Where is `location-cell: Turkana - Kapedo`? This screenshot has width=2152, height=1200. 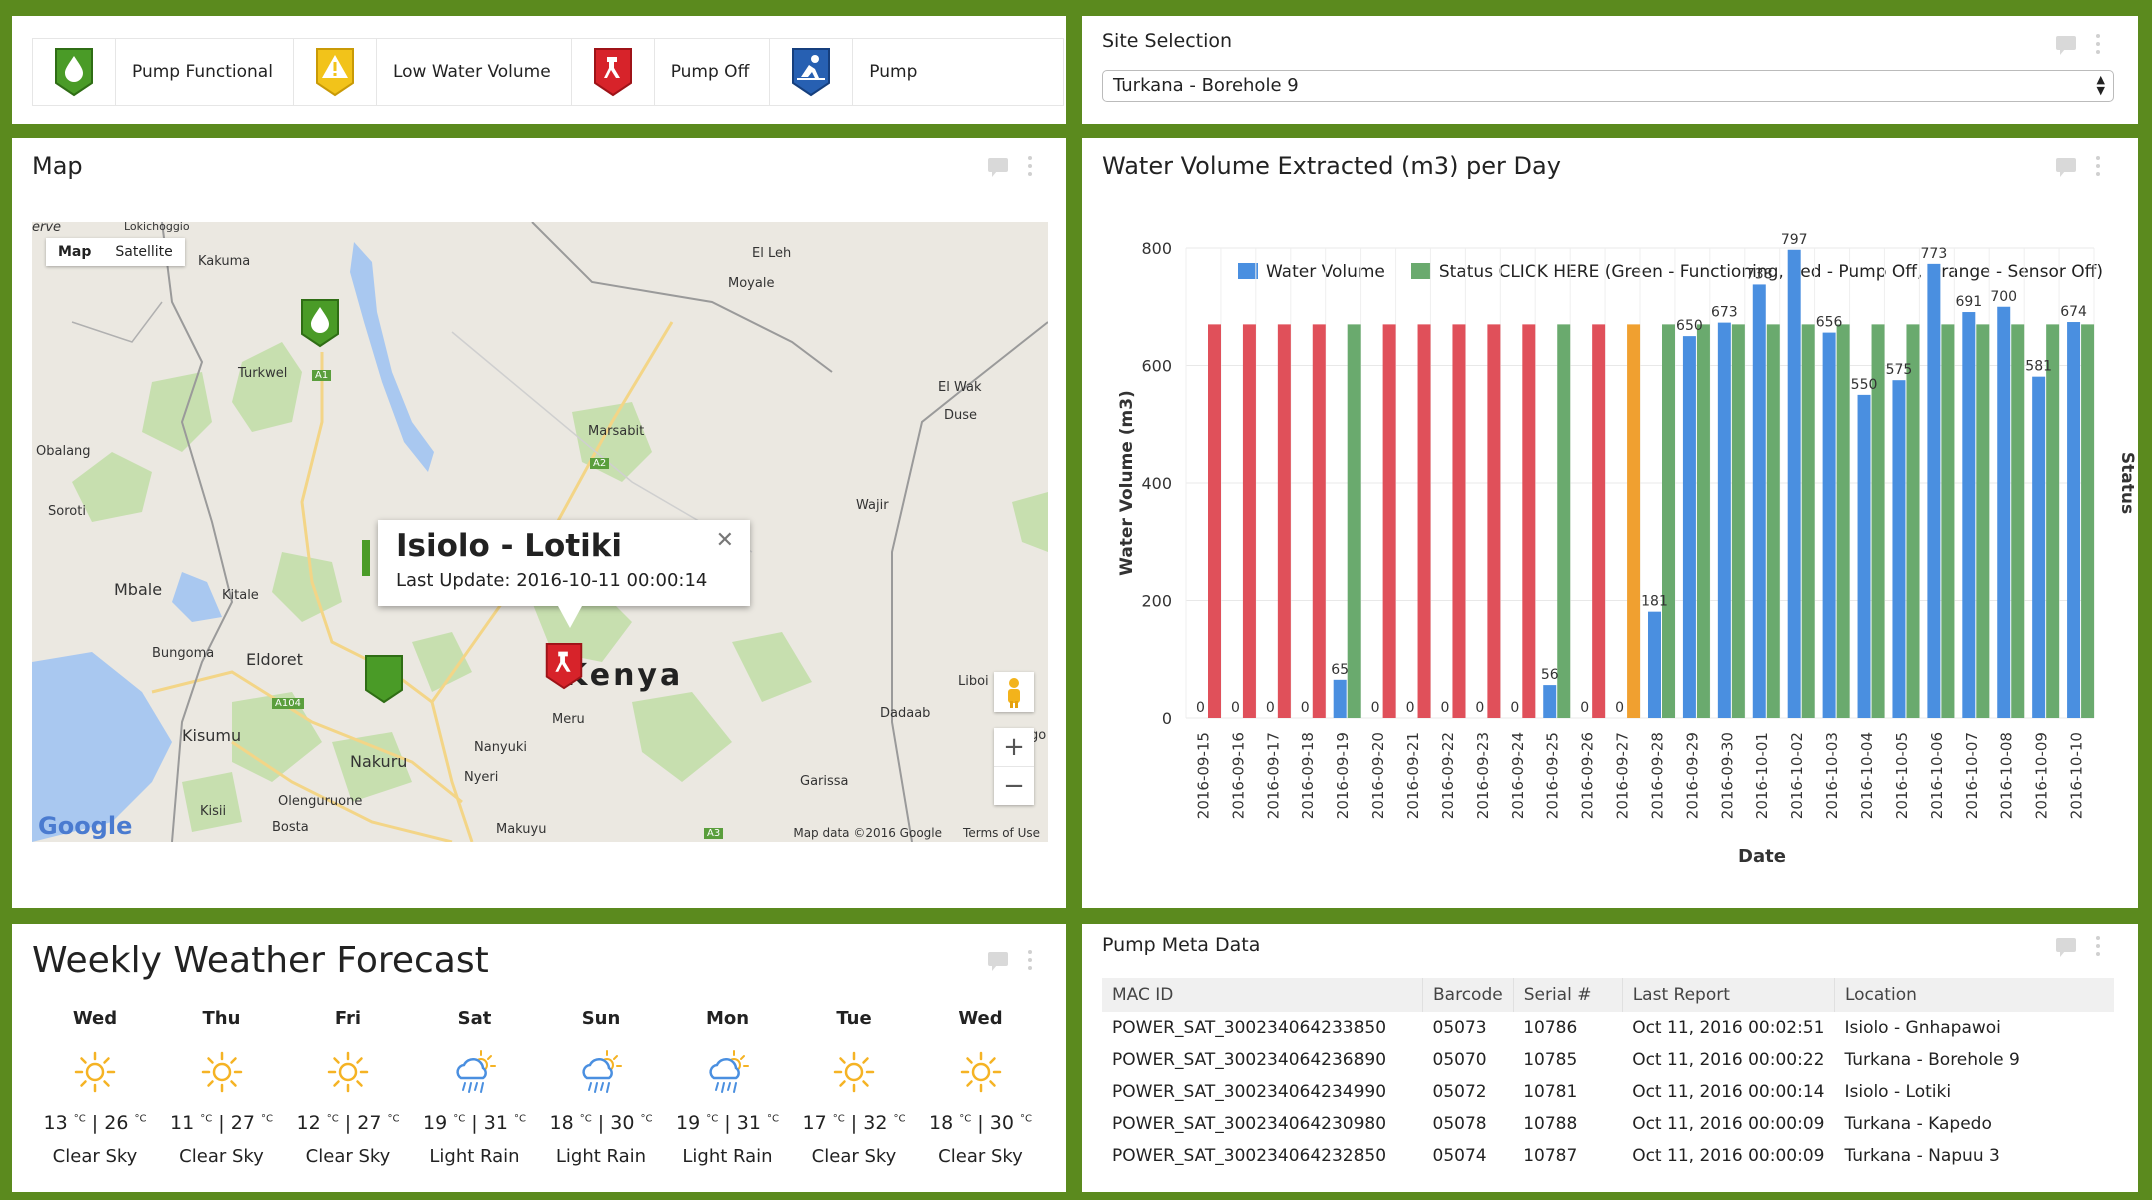
location-cell: Turkana - Kapedo is located at coordinates (1918, 1124).